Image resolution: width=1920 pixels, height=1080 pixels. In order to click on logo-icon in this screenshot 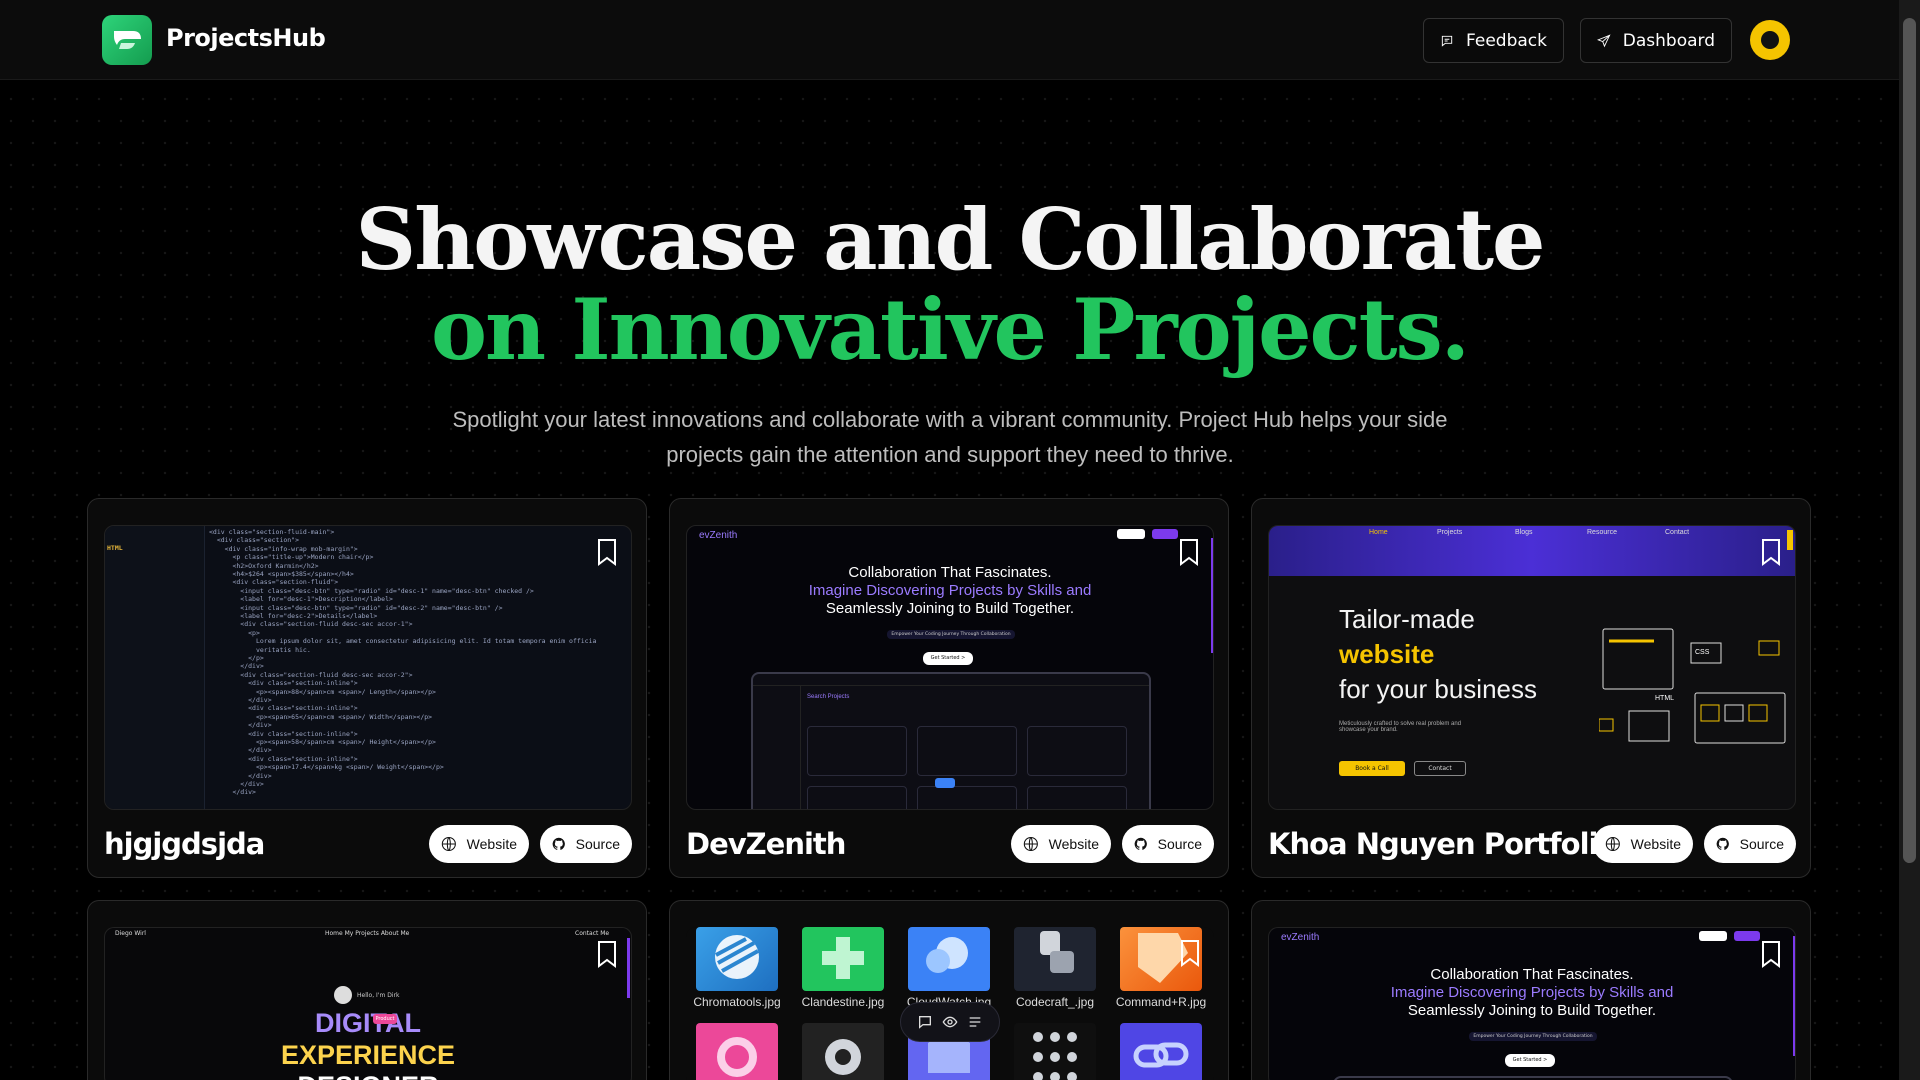, I will do `click(127, 40)`.